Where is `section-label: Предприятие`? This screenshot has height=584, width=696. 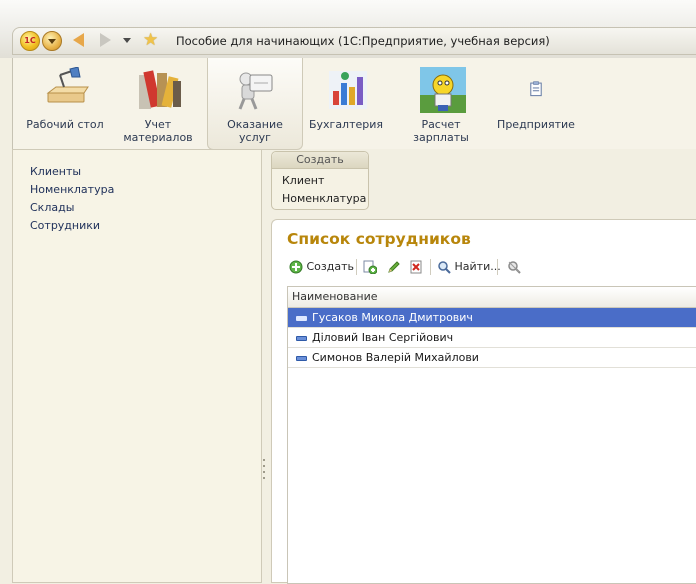
section-label: Предприятие is located at coordinates (536, 124).